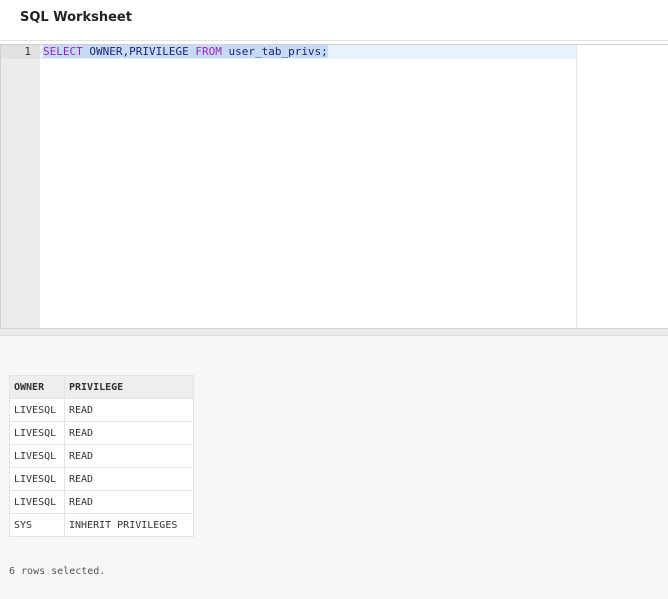 Image resolution: width=668 pixels, height=599 pixels. What do you see at coordinates (57, 571) in the screenshot?
I see `rows-selected-status: 6 rows selected.` at bounding box center [57, 571].